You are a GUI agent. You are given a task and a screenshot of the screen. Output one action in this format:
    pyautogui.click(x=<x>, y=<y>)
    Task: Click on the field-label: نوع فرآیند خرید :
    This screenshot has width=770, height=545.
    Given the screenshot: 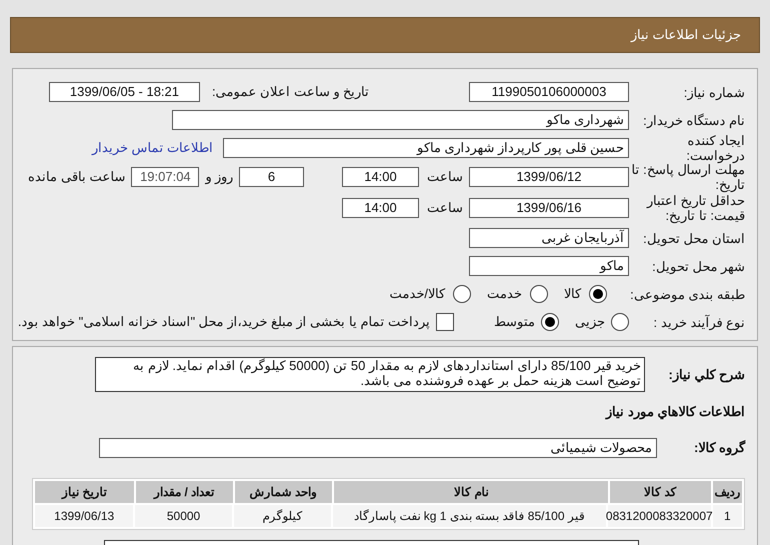 What is the action you would take?
    pyautogui.click(x=698, y=322)
    